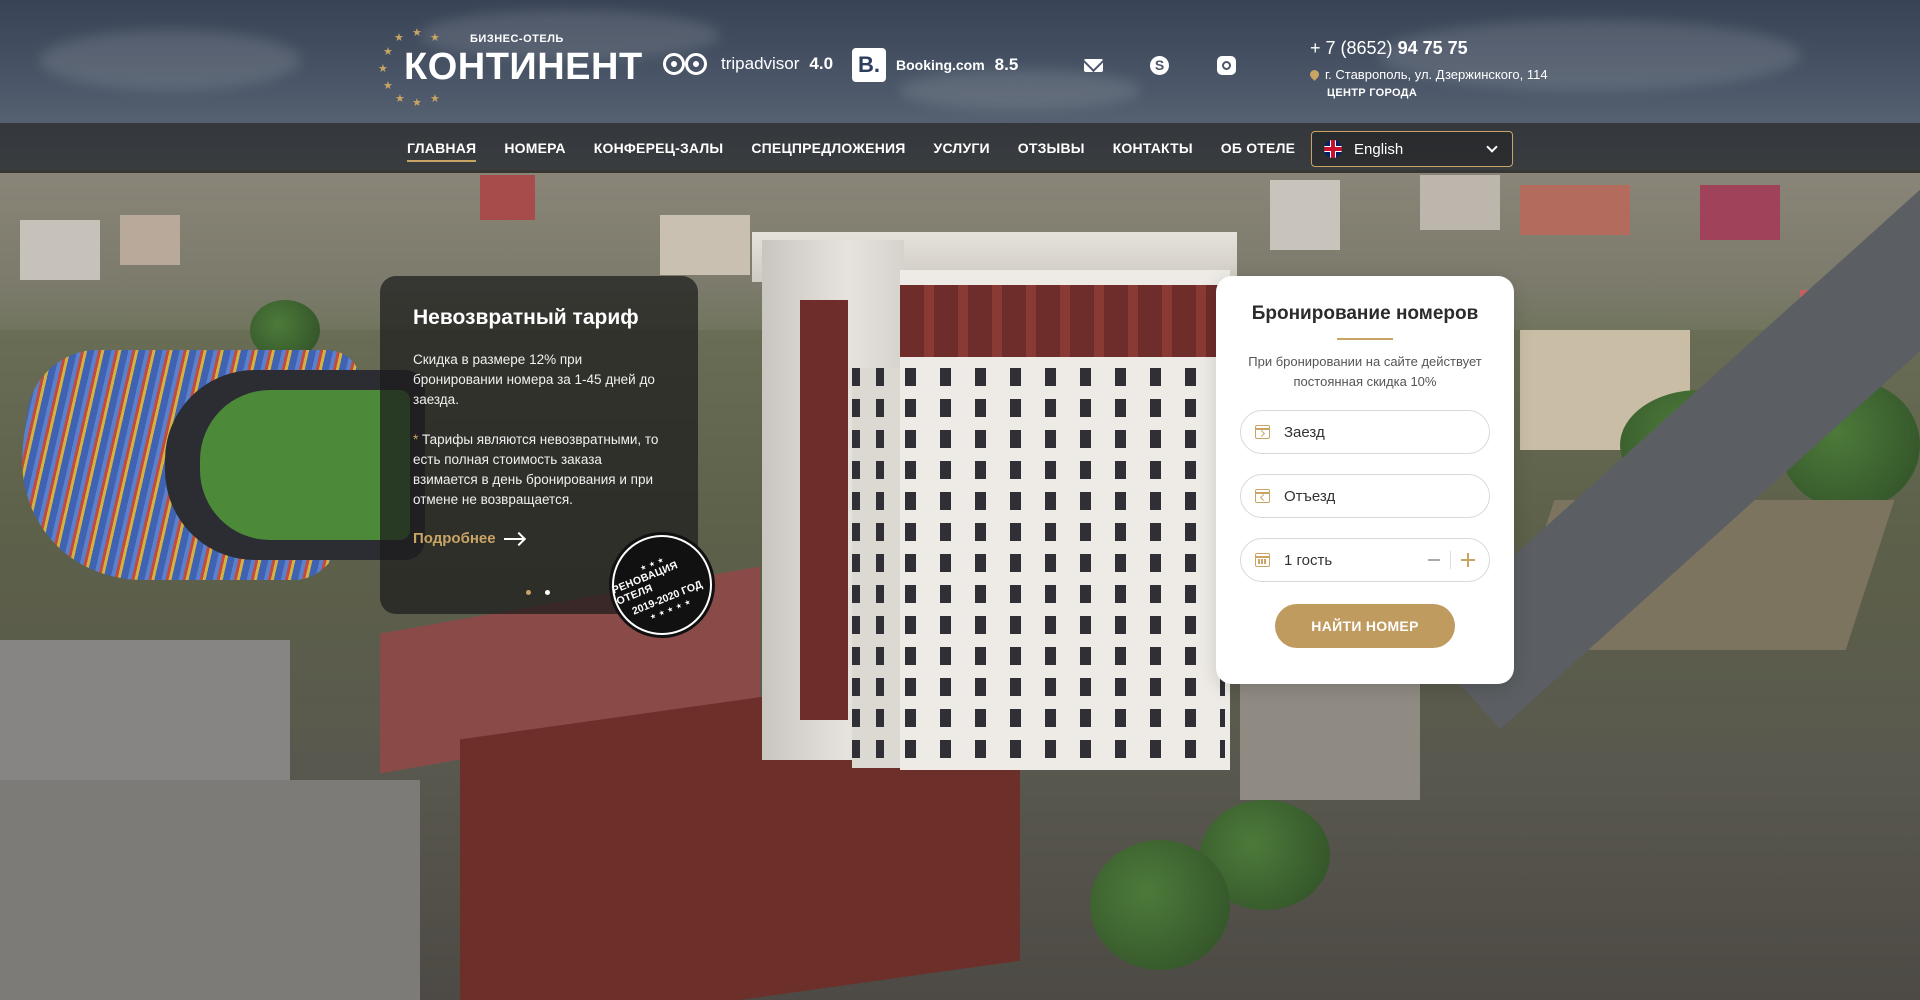  I want to click on nav-item-contacts: КОНТАКТЫ, so click(1153, 148).